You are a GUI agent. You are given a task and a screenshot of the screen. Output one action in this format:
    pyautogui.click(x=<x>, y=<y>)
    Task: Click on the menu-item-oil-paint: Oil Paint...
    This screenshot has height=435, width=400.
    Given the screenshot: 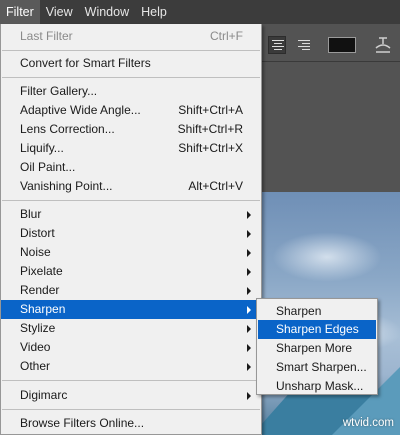 What is the action you would take?
    pyautogui.click(x=131, y=167)
    